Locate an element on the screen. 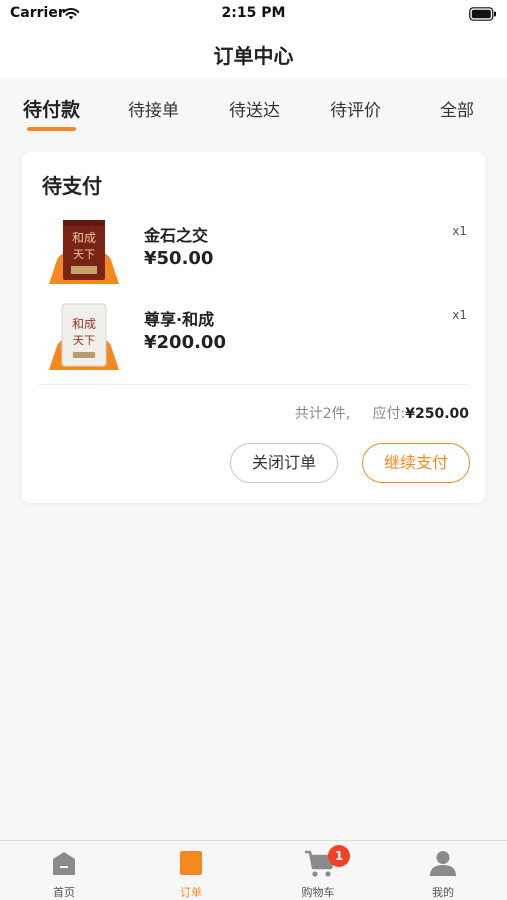  tab-pending-delivery: 待送达 is located at coordinates (254, 108).